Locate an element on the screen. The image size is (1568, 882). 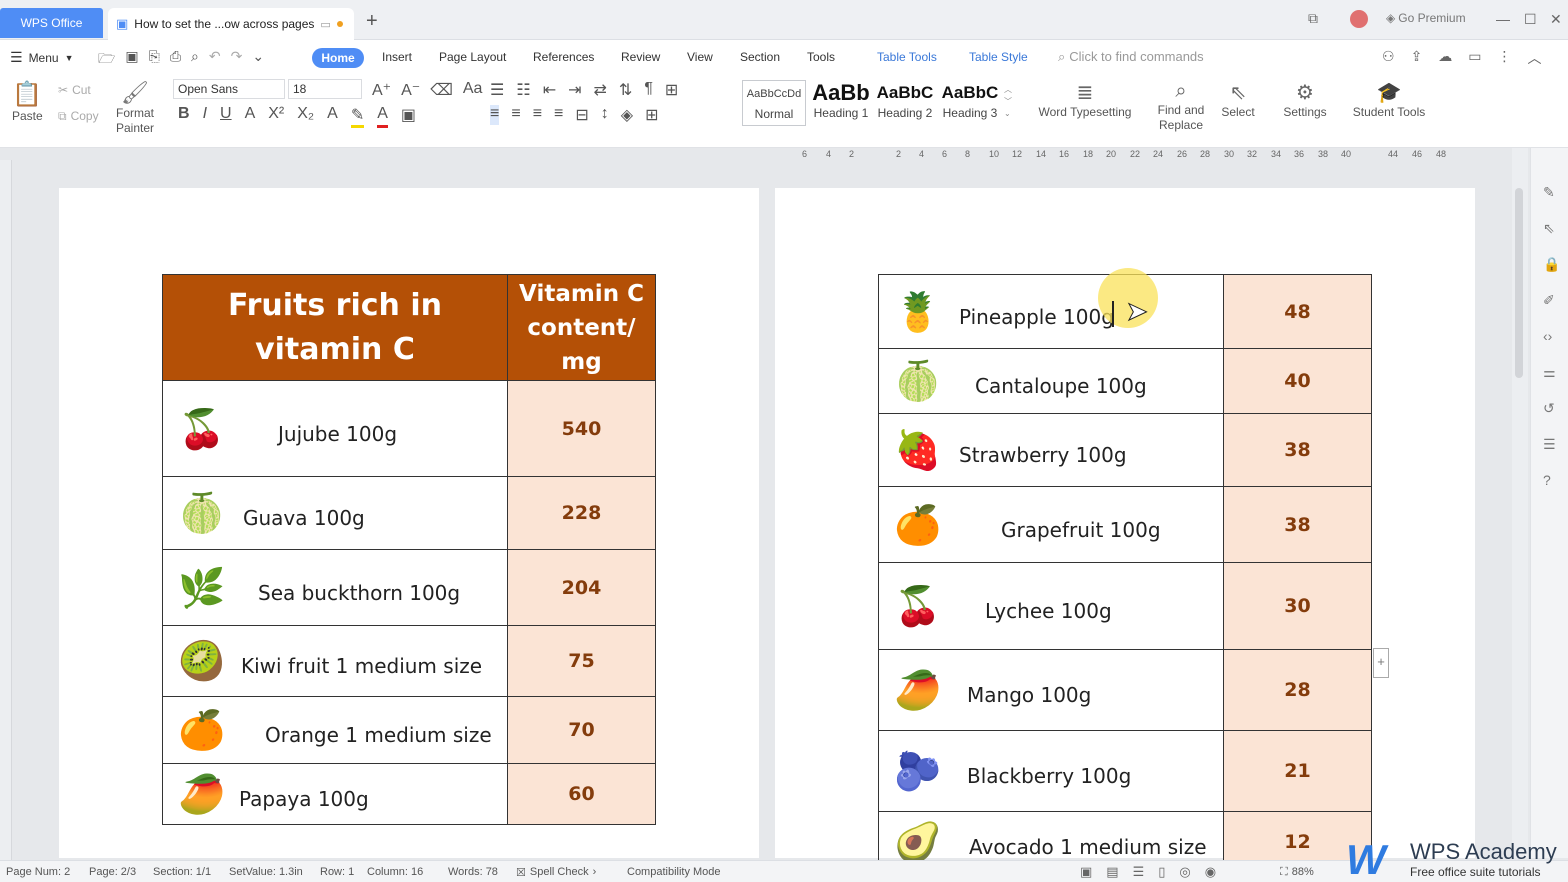
table-row: 🌿 Sea buckthorn 100g 204 is located at coordinates (409, 587).